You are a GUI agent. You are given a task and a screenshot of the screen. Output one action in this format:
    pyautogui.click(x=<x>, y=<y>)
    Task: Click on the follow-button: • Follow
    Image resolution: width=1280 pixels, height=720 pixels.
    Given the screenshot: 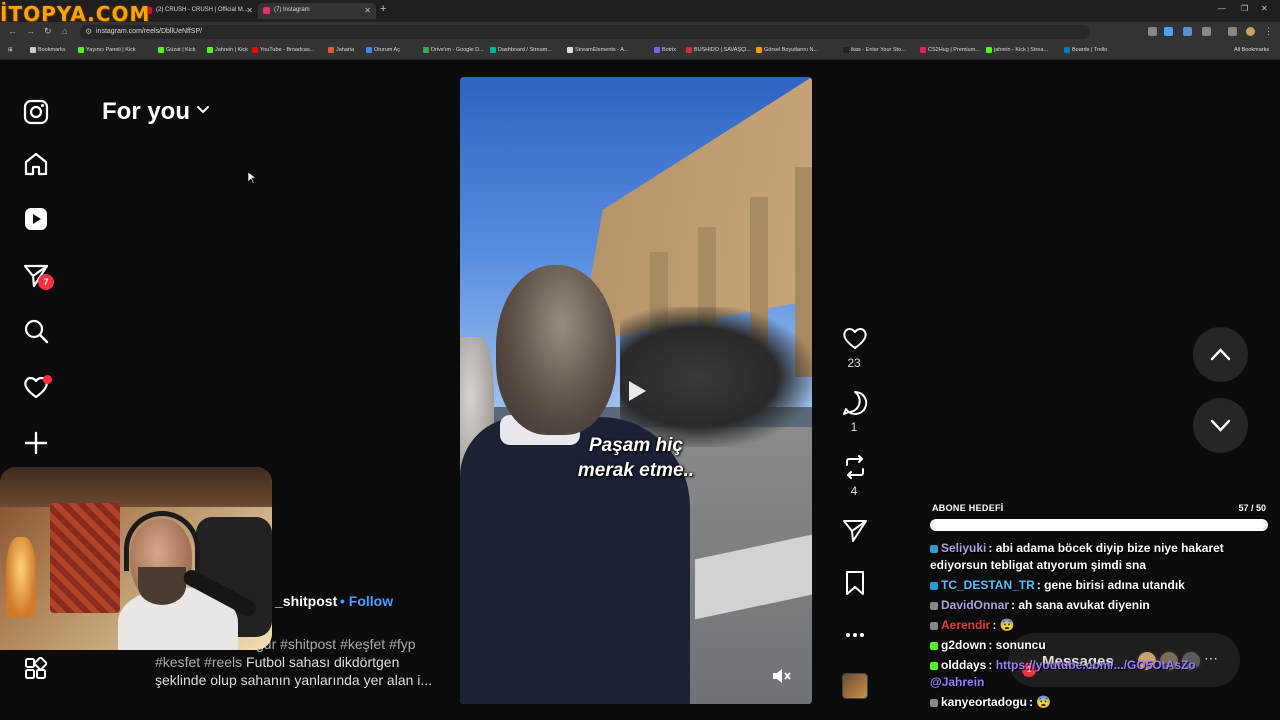 What is the action you would take?
    pyautogui.click(x=366, y=601)
    